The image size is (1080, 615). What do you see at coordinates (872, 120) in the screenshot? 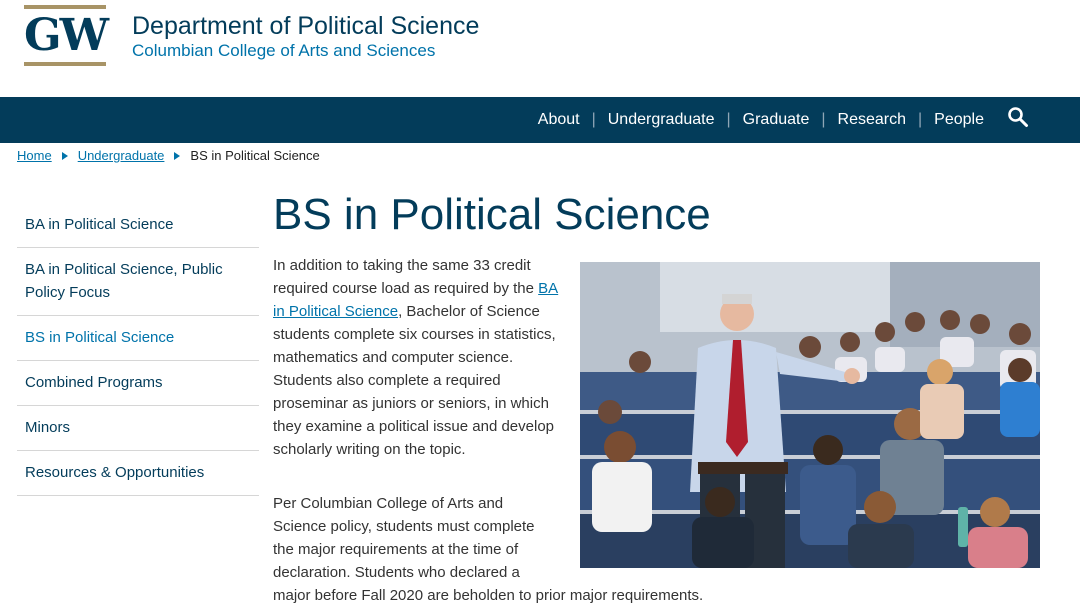
I see `nav-research: Research` at bounding box center [872, 120].